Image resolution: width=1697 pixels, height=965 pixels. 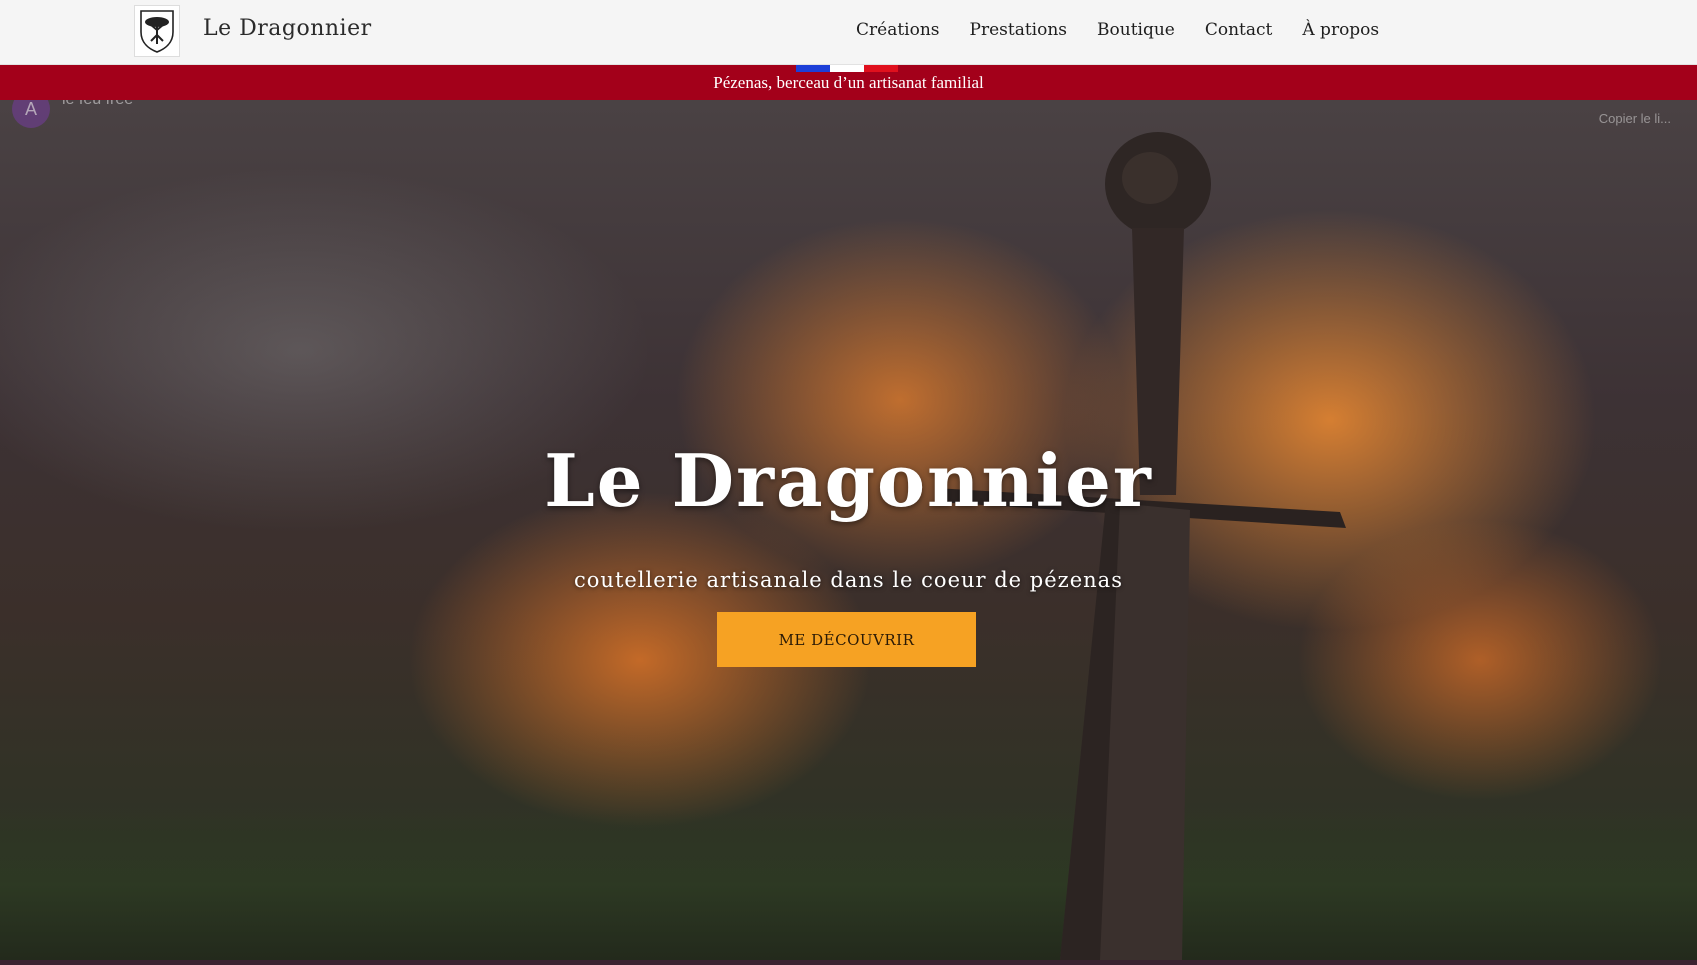 What do you see at coordinates (881, 68) in the screenshot?
I see `flag-red` at bounding box center [881, 68].